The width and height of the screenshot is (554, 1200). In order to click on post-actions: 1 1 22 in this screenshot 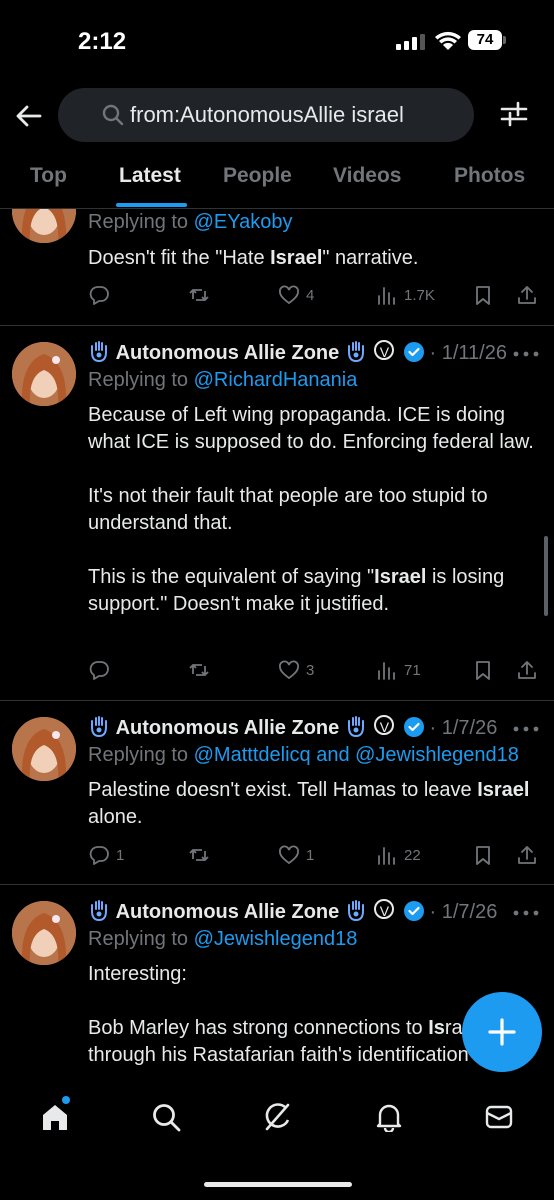, I will do `click(316, 855)`.